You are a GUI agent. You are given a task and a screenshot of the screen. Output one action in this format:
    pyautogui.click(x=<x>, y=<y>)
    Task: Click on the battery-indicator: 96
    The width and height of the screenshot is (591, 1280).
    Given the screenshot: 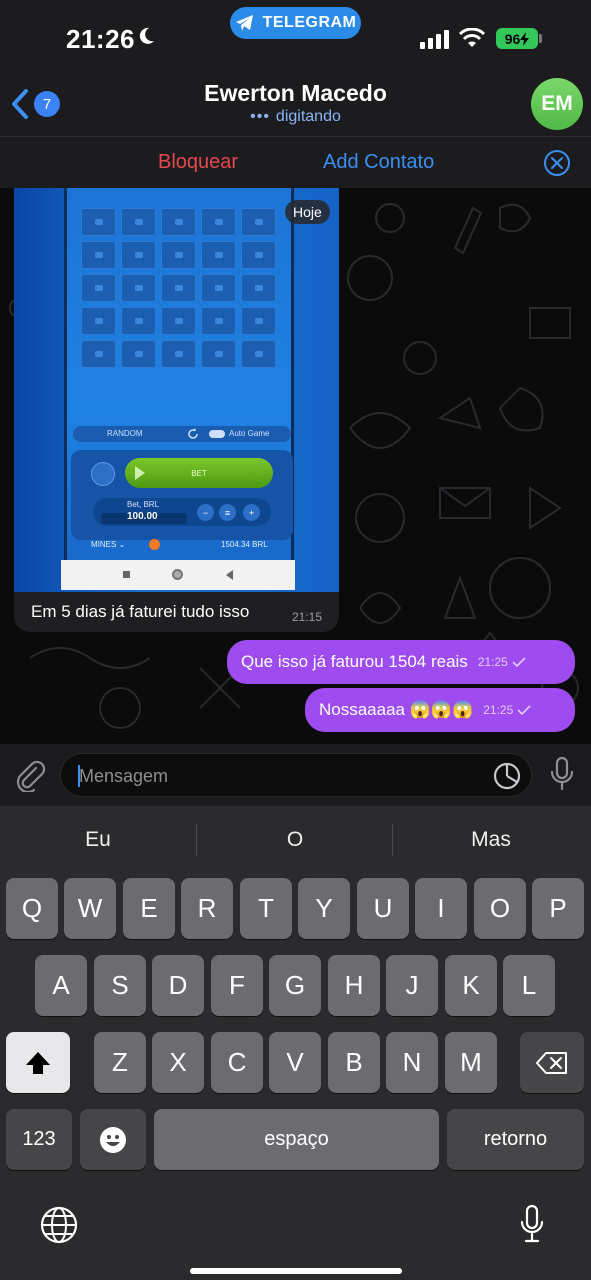 What is the action you would take?
    pyautogui.click(x=517, y=38)
    